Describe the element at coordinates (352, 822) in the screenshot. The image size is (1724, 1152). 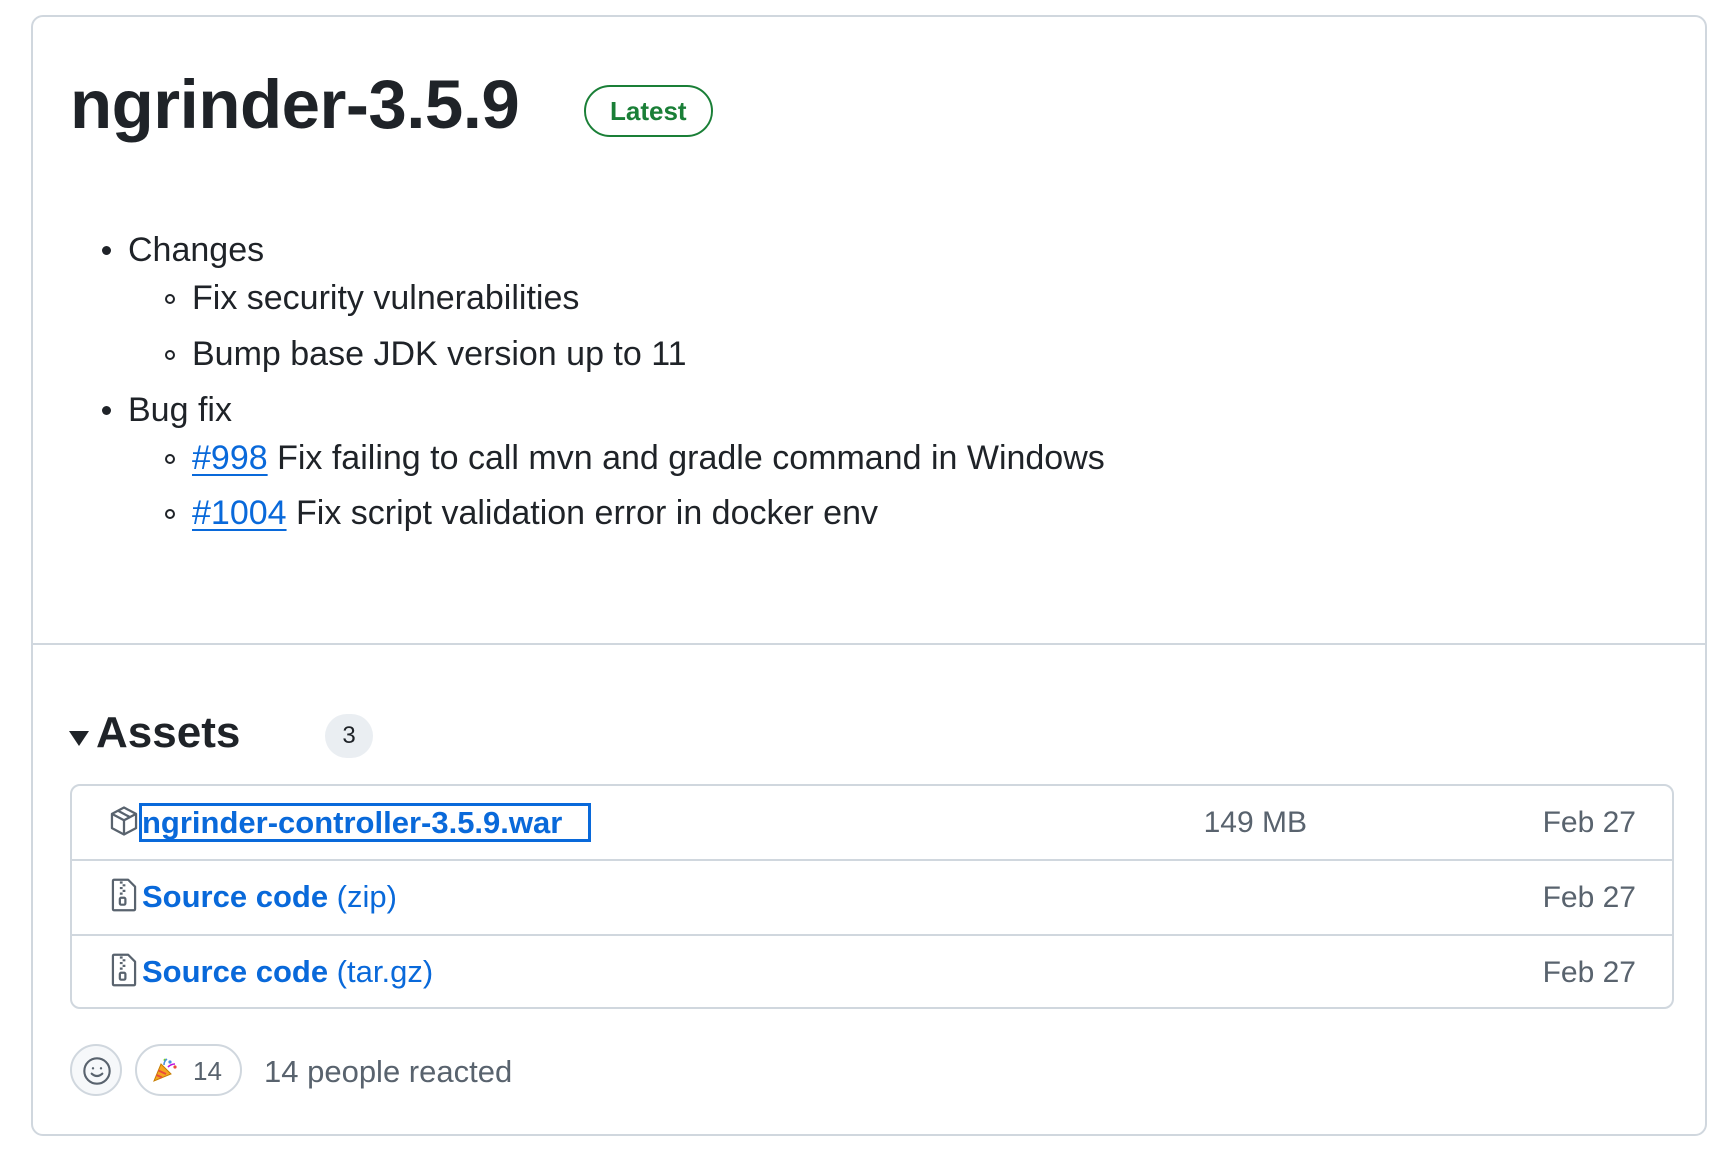
I see `asset-name-text: ngrinder-controller-3.5.9.war` at that location.